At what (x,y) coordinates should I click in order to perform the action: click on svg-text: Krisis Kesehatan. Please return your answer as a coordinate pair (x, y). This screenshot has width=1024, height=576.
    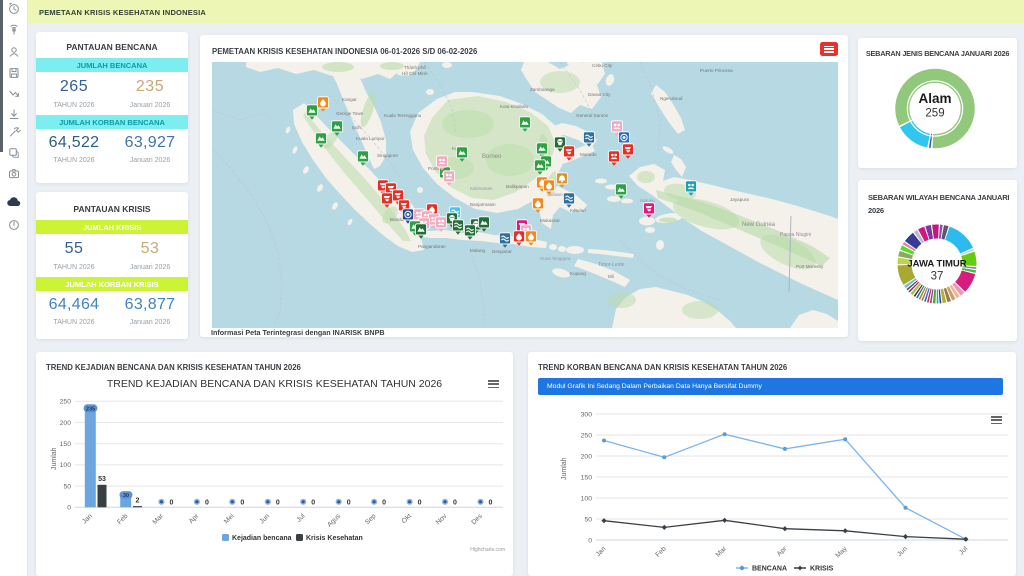
    Looking at the image, I should click on (334, 538).